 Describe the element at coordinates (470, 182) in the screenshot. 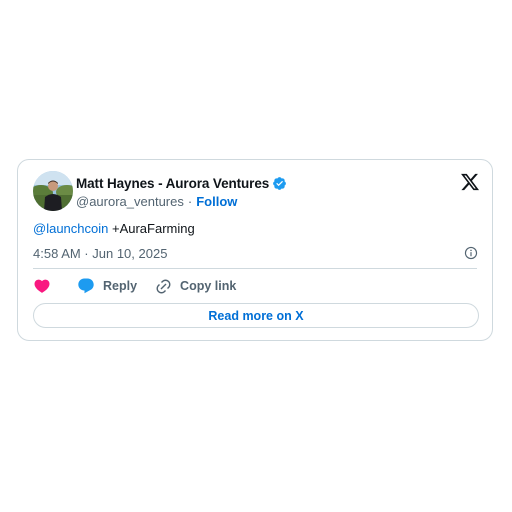

I see `x-logo-icon` at that location.